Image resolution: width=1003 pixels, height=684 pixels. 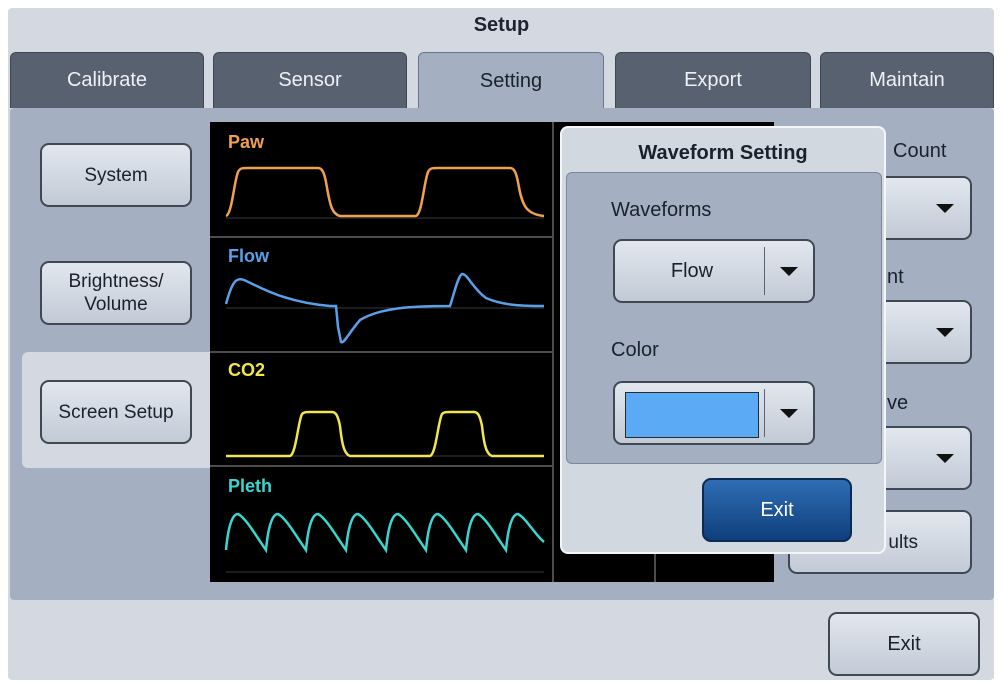 I want to click on exit-button-label: Exit, so click(x=904, y=643).